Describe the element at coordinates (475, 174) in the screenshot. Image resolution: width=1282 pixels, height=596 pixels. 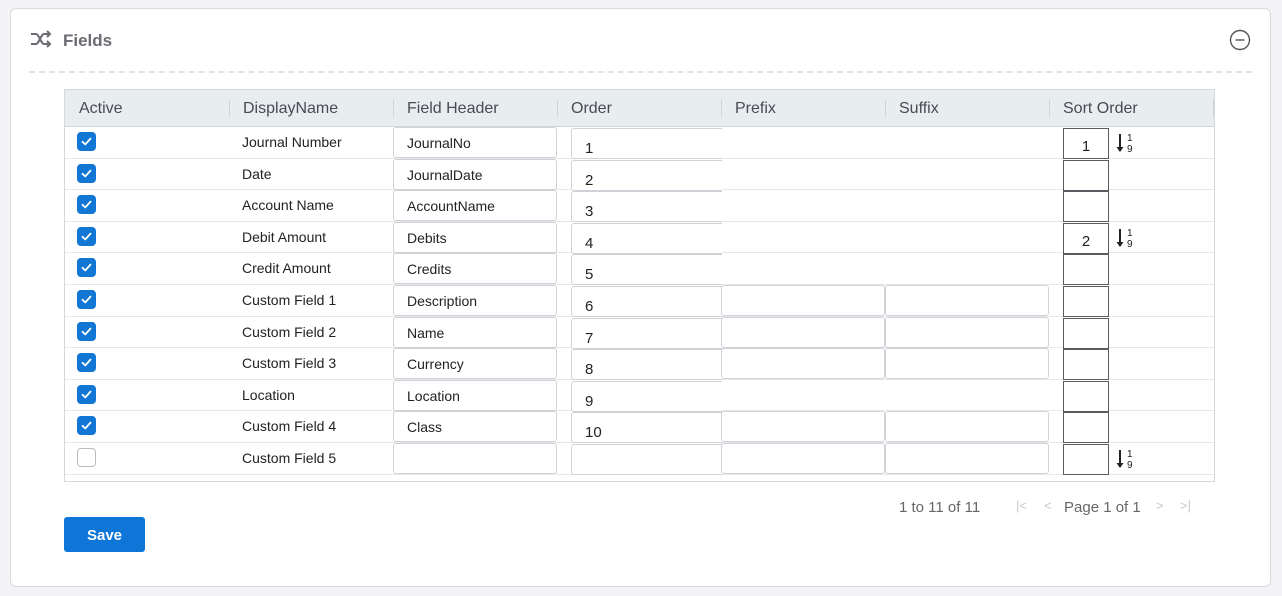
I see `field-header-input: JournalDate` at that location.